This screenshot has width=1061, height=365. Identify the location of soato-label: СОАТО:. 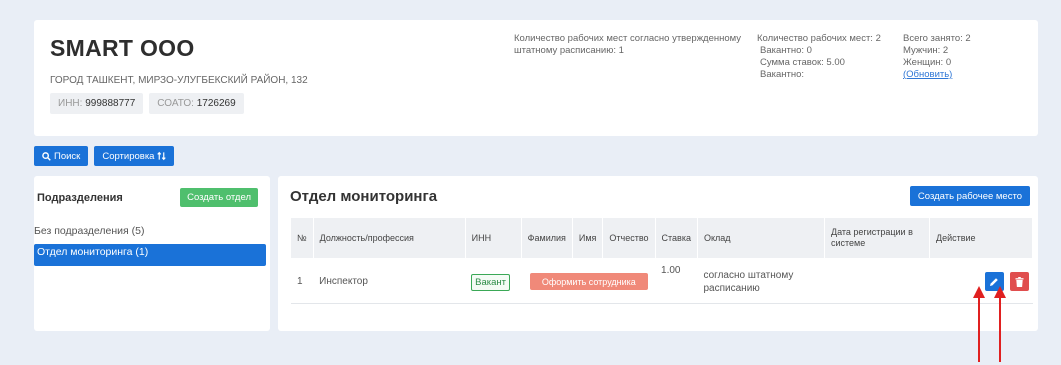
(175, 103).